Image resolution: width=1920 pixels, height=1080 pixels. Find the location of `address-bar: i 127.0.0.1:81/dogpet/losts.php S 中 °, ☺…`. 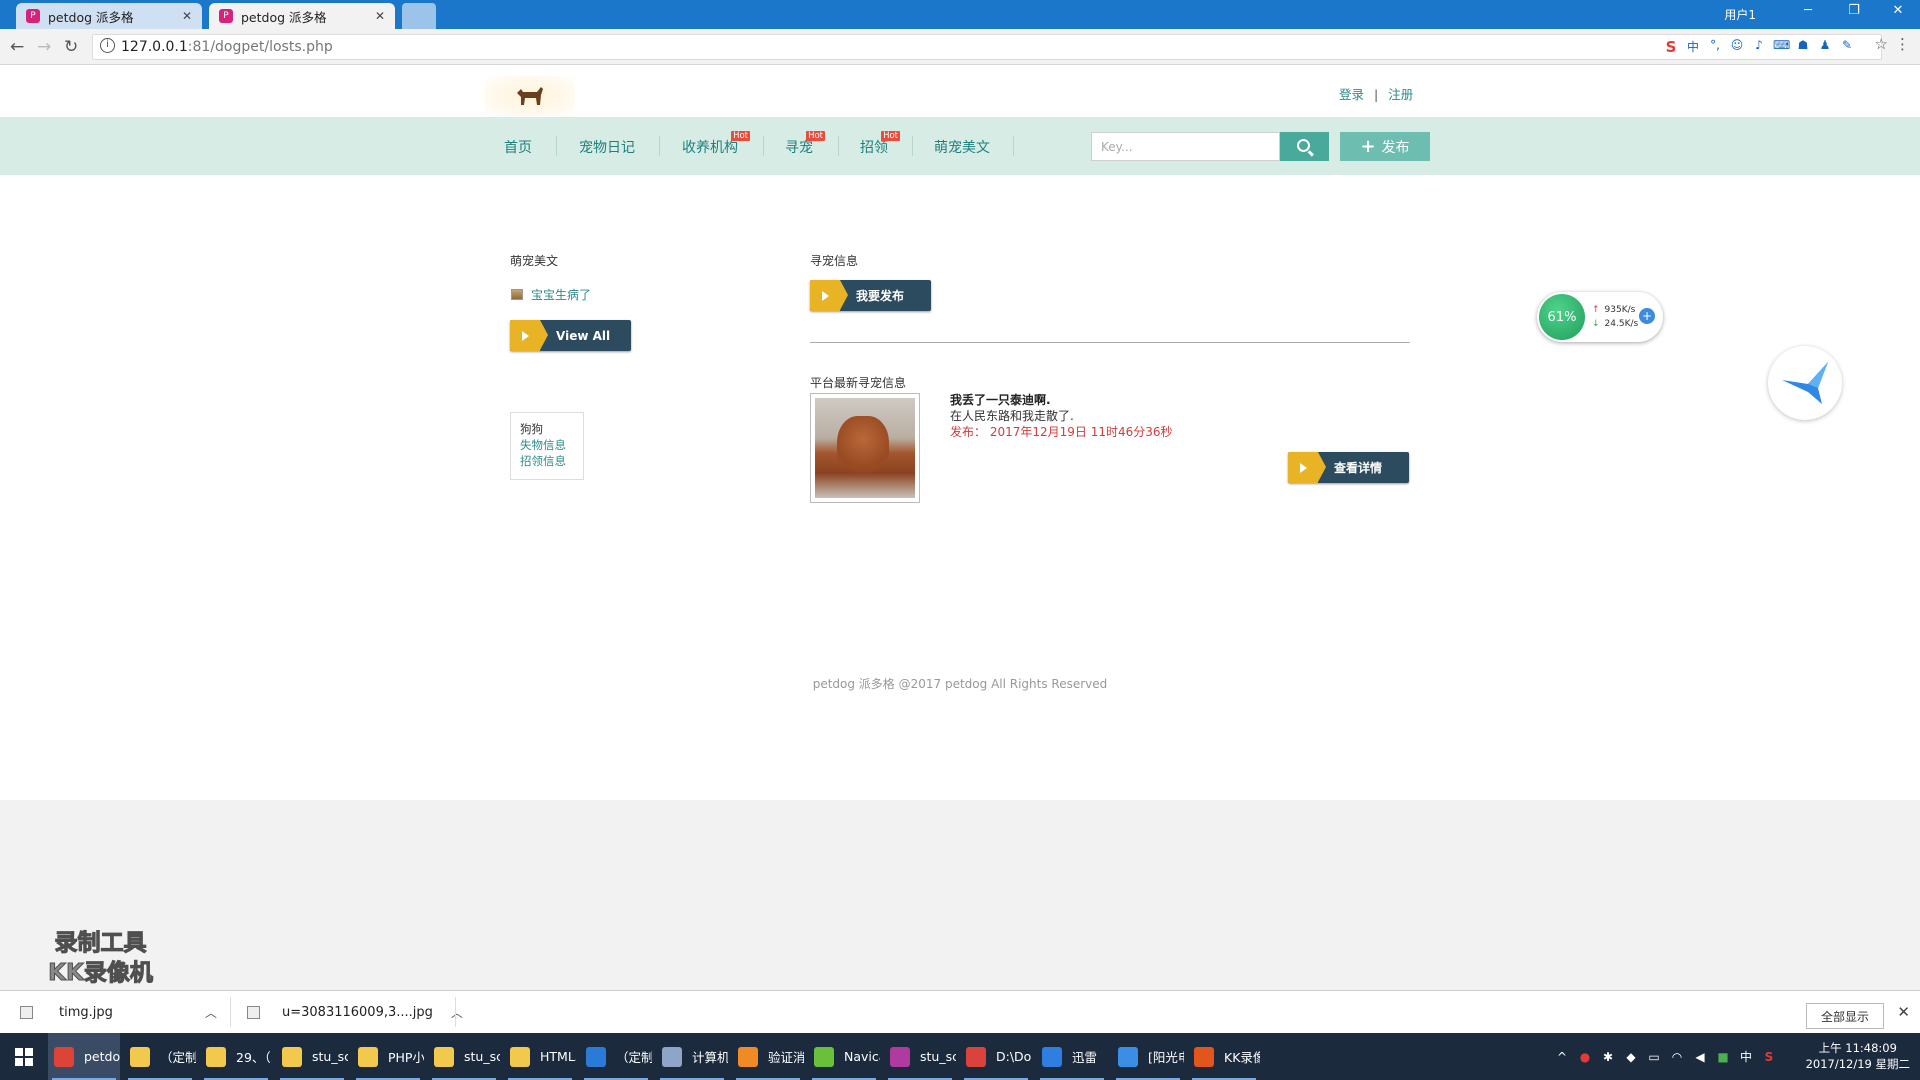

address-bar: i 127.0.0.1:81/dogpet/losts.php S 中 °, ☺… is located at coordinates (987, 47).